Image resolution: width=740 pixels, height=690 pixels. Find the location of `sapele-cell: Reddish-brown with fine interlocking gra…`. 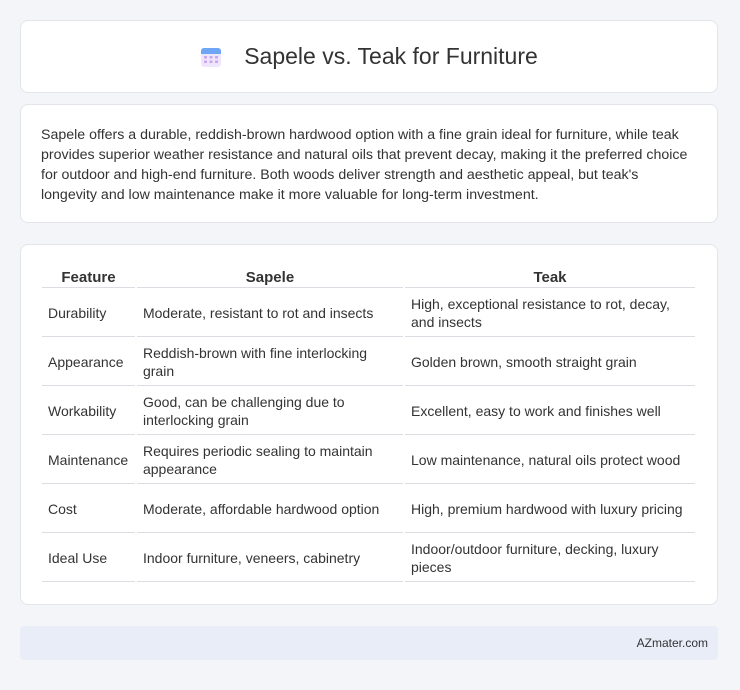

sapele-cell: Reddish-brown with fine interlocking gra… is located at coordinates (269, 362).